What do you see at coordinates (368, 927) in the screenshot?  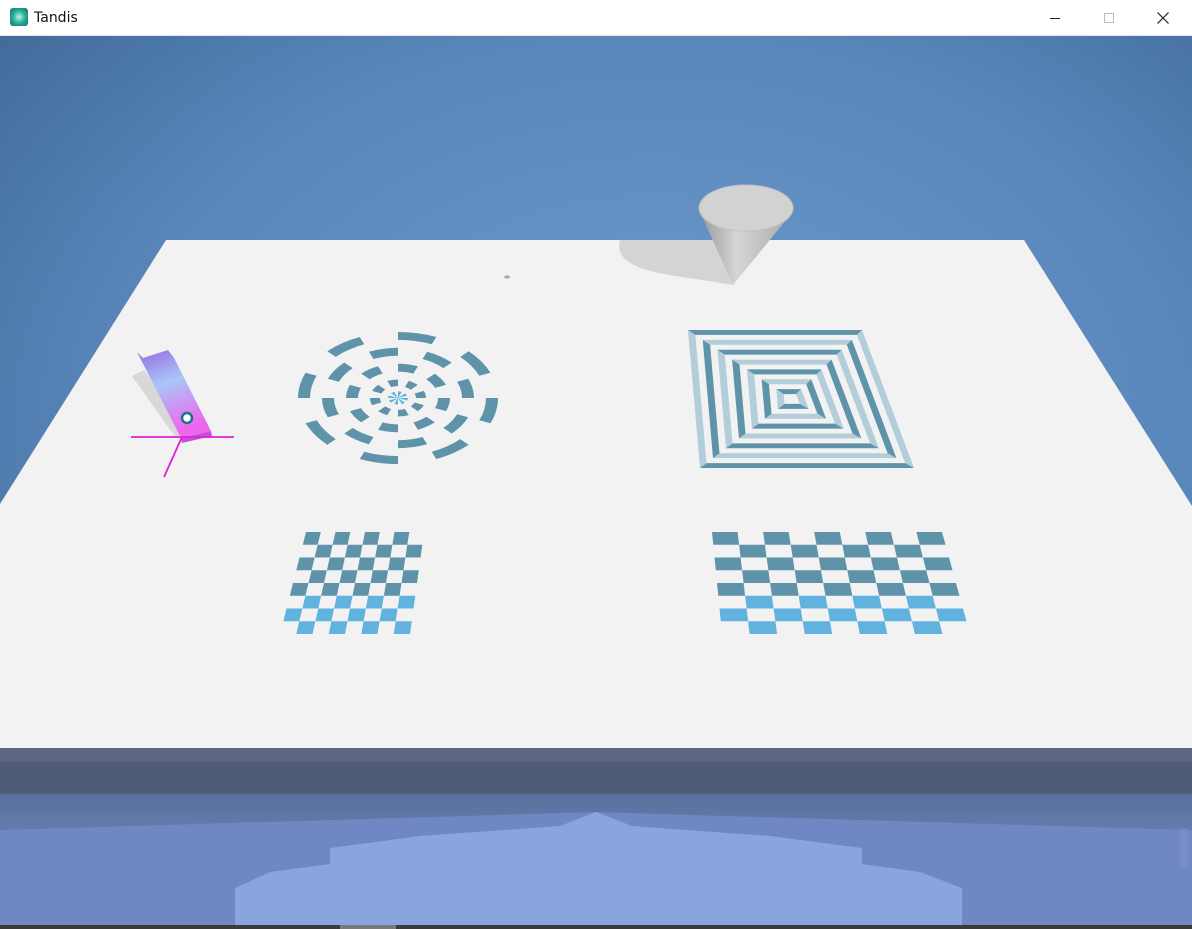 I see `scrollbar-thumb` at bounding box center [368, 927].